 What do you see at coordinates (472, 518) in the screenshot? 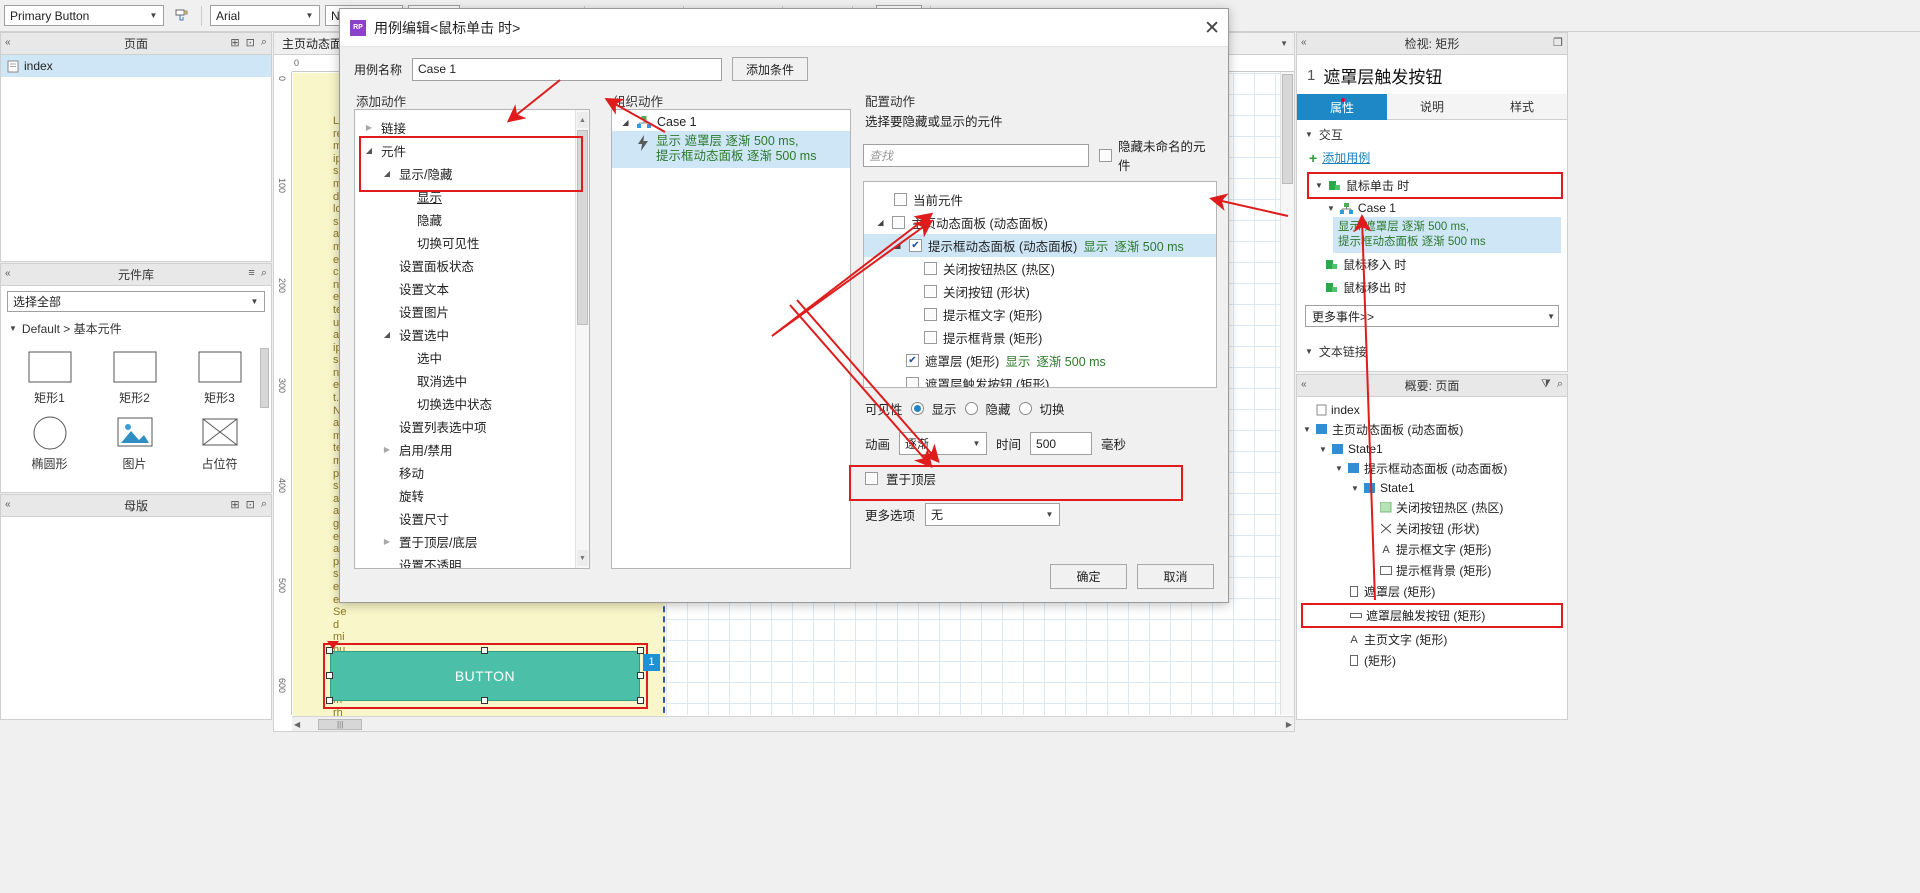
I see `action-item-set-size: 设置尺寸` at bounding box center [472, 518].